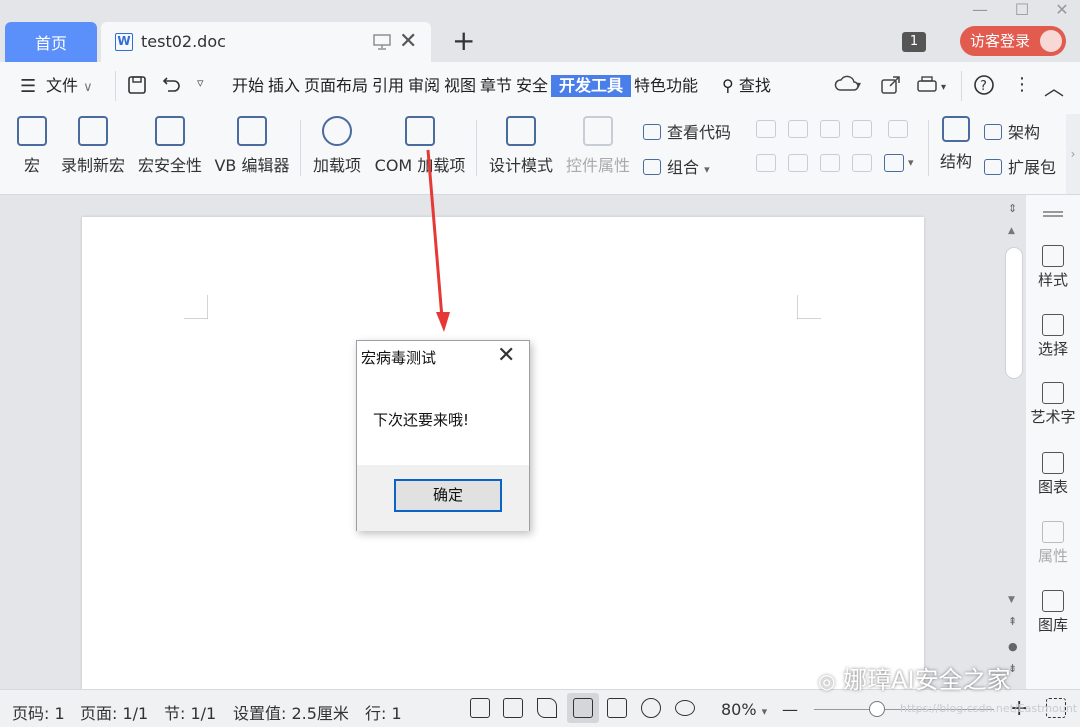 The height and width of the screenshot is (727, 1080). What do you see at coordinates (744, 709) in the screenshot?
I see `zoom-level: 80% ▾` at bounding box center [744, 709].